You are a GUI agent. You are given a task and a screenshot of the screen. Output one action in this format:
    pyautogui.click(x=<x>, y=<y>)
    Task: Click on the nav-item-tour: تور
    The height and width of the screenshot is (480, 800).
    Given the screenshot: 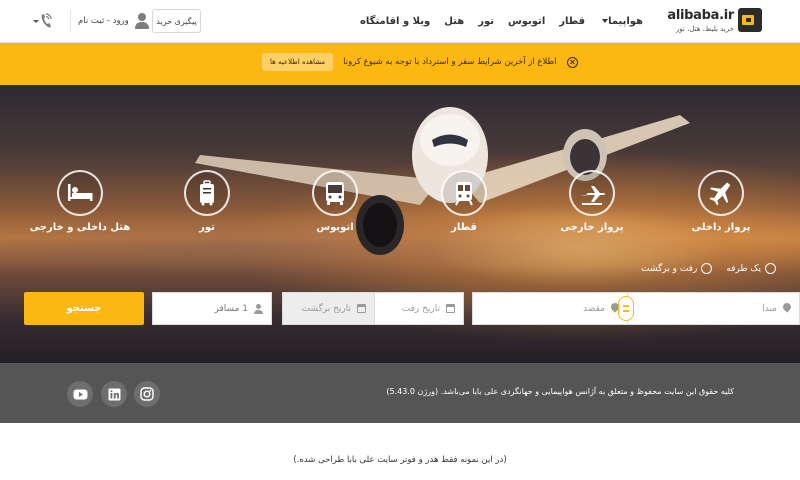 What is the action you would take?
    pyautogui.click(x=486, y=21)
    